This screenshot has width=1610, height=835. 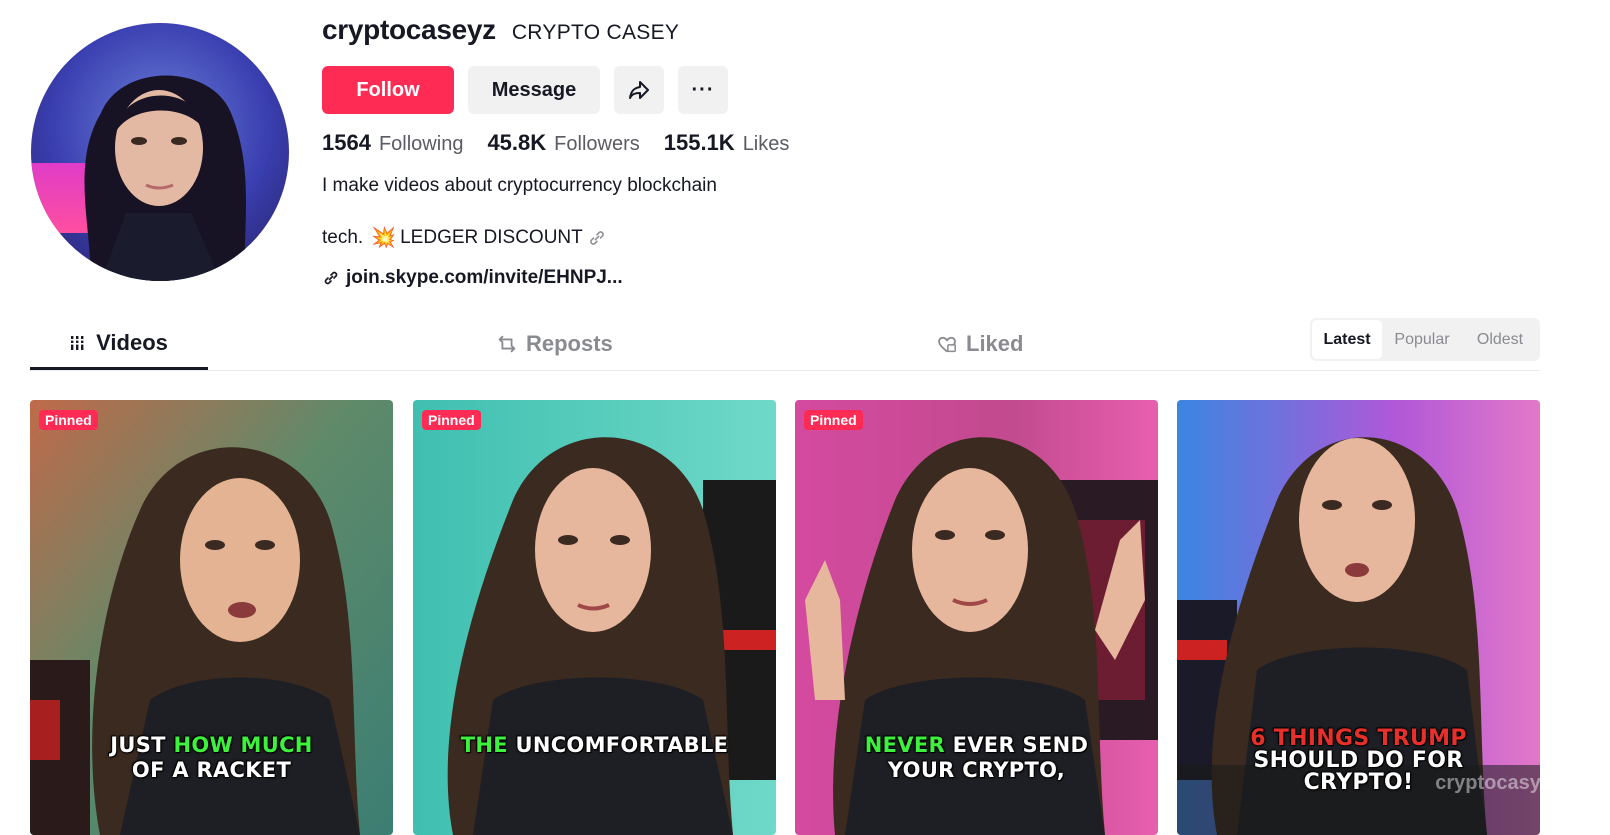 What do you see at coordinates (79, 342) in the screenshot?
I see `videos-grid-icon` at bounding box center [79, 342].